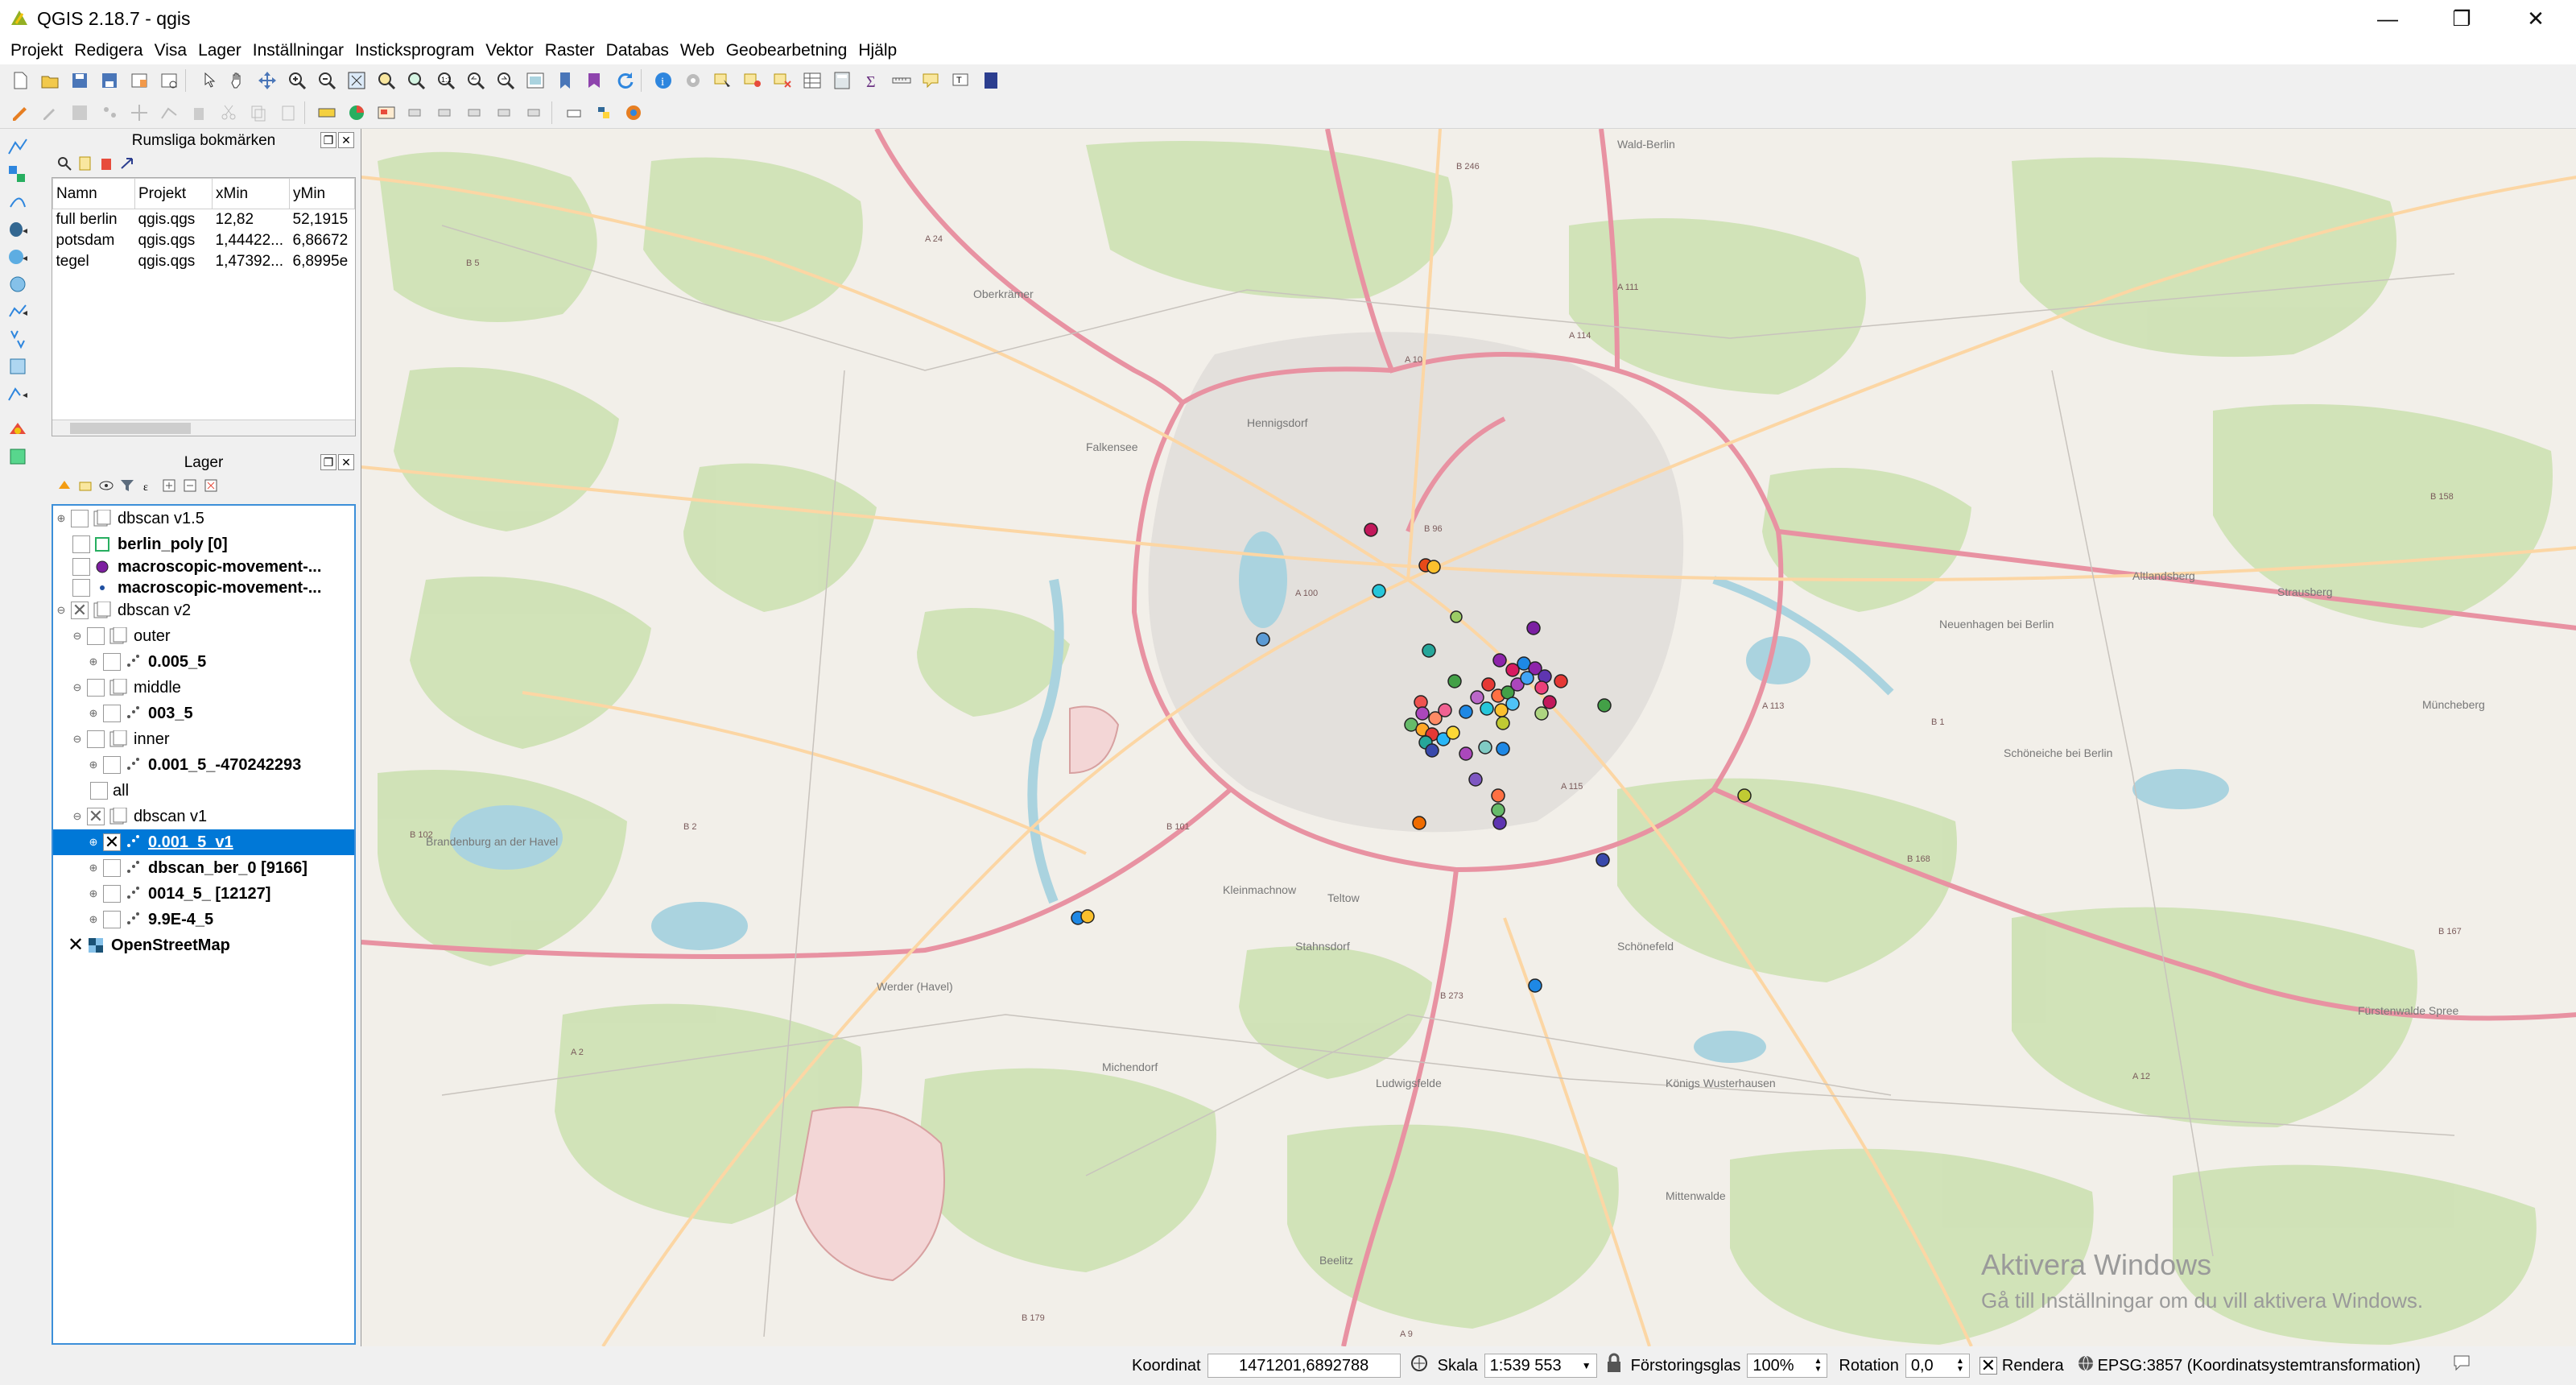 Image resolution: width=2576 pixels, height=1385 pixels. Describe the element at coordinates (211, 486) in the screenshot. I see `remove-layer-icon` at that location.